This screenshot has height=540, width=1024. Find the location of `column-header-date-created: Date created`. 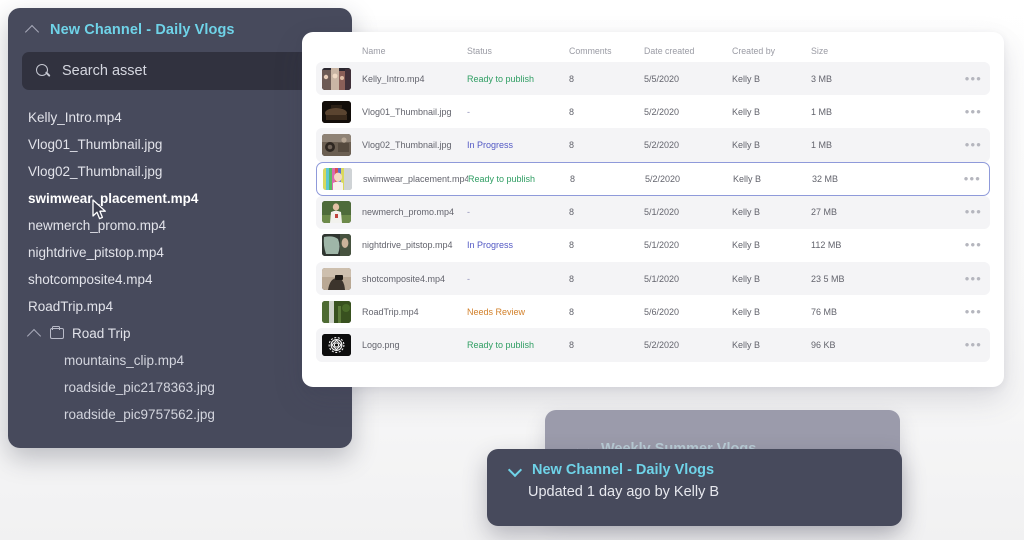

column-header-date-created: Date created is located at coordinates (688, 51).